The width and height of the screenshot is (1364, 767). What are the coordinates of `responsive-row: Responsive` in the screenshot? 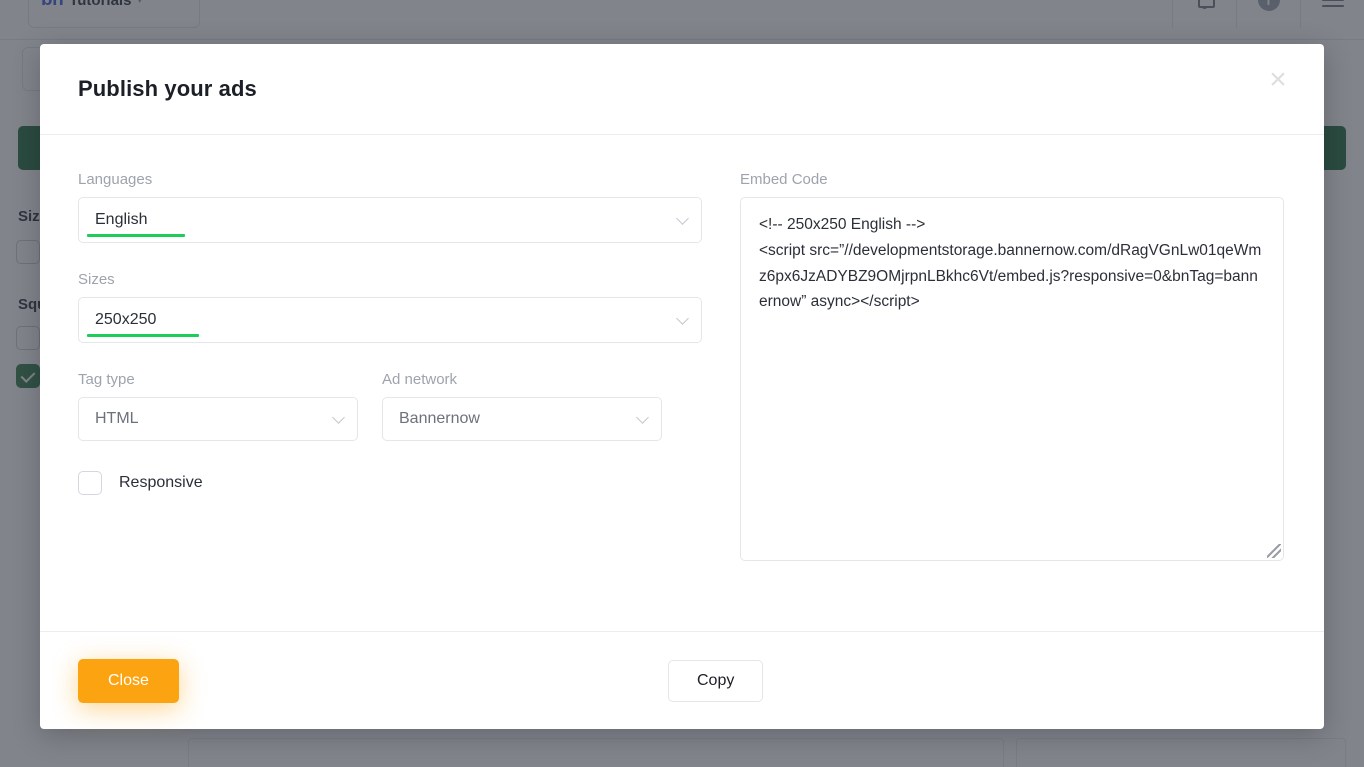 It's located at (390, 483).